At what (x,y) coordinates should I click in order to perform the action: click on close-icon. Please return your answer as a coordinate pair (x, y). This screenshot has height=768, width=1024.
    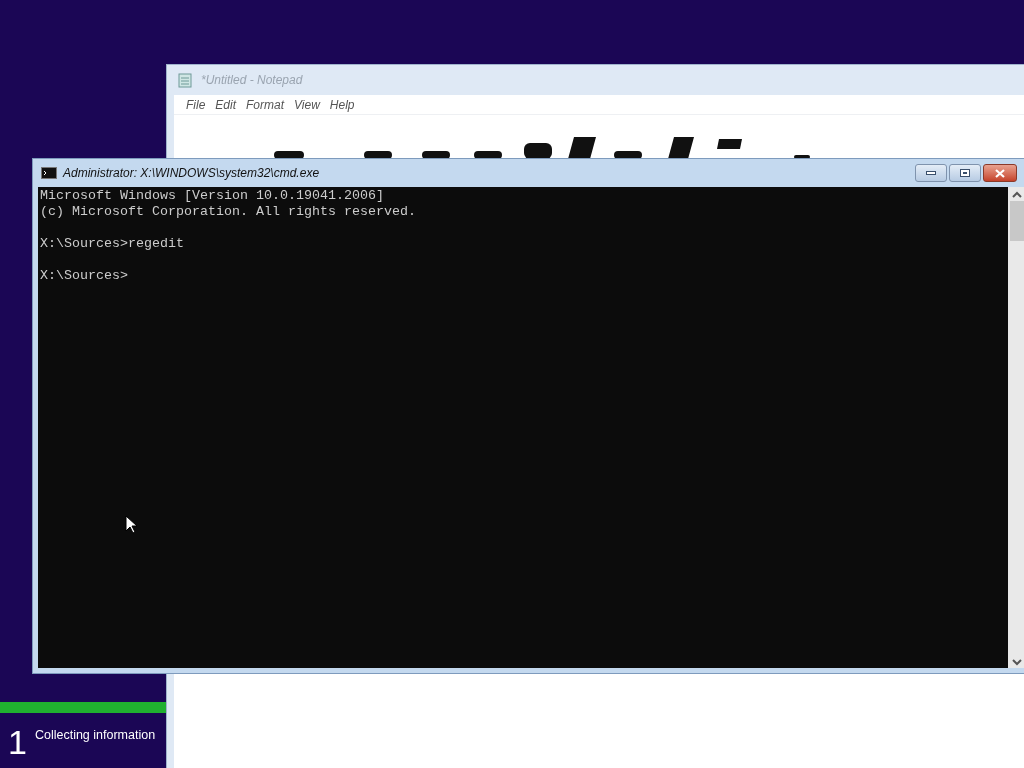
    Looking at the image, I should click on (1000, 173).